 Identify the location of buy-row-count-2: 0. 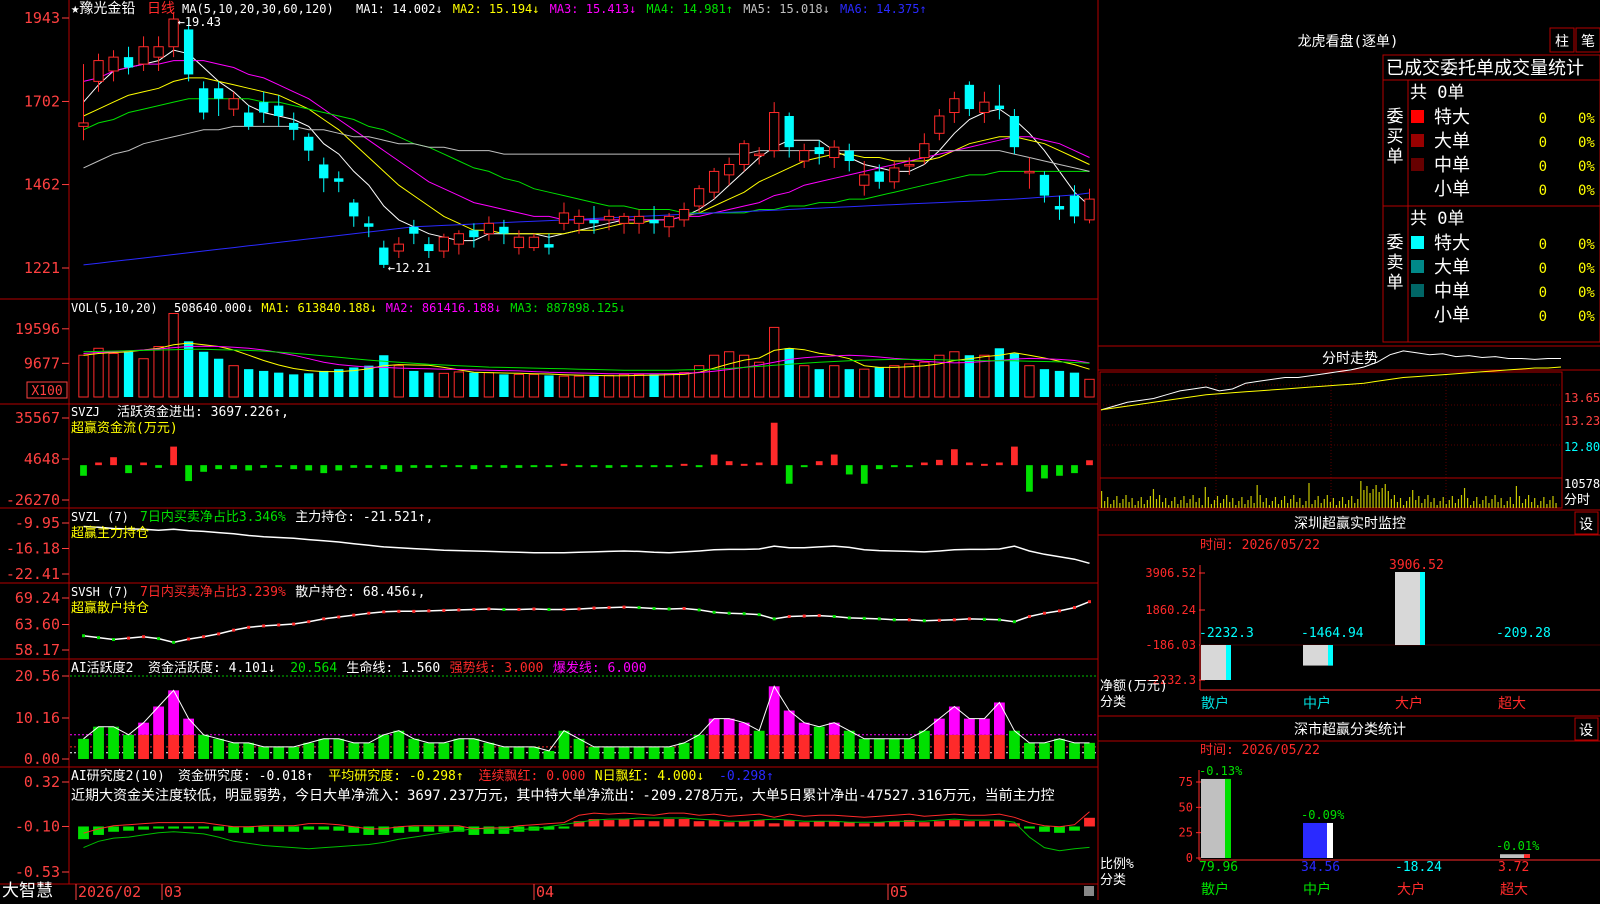
(1543, 167).